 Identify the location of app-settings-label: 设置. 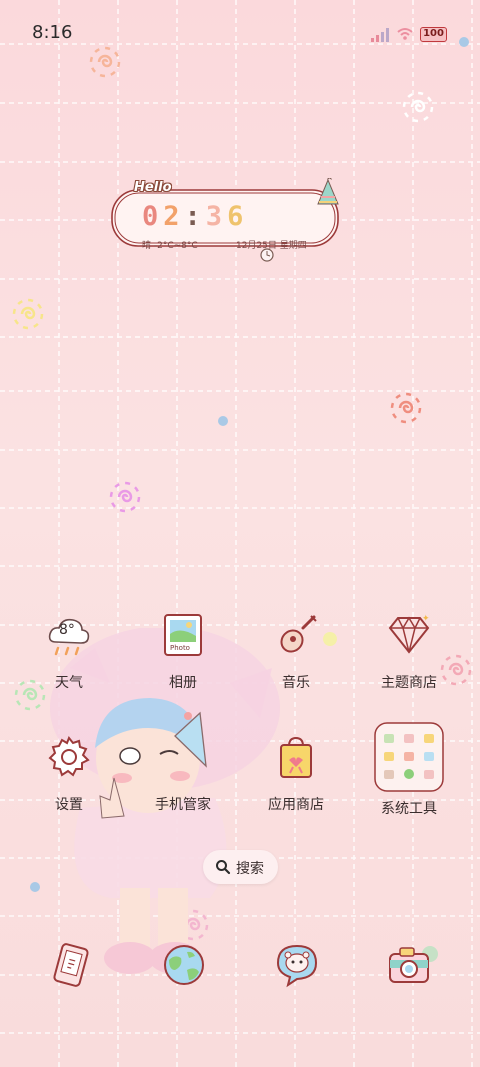
(69, 805).